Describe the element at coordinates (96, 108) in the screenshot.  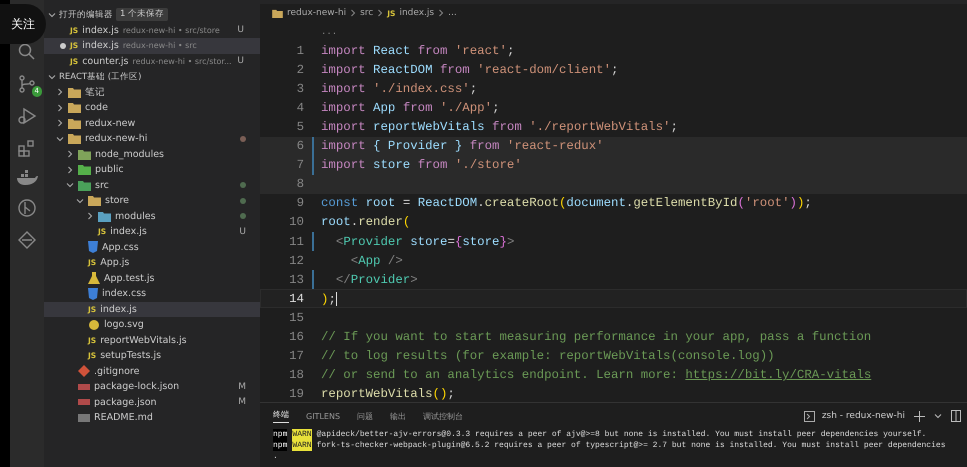
I see `file-name: code` at that location.